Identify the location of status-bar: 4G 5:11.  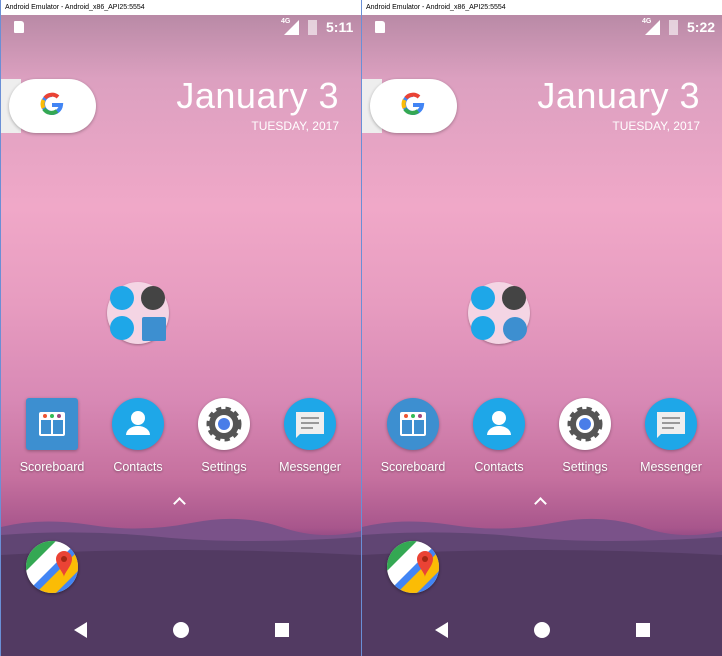
(181, 27).